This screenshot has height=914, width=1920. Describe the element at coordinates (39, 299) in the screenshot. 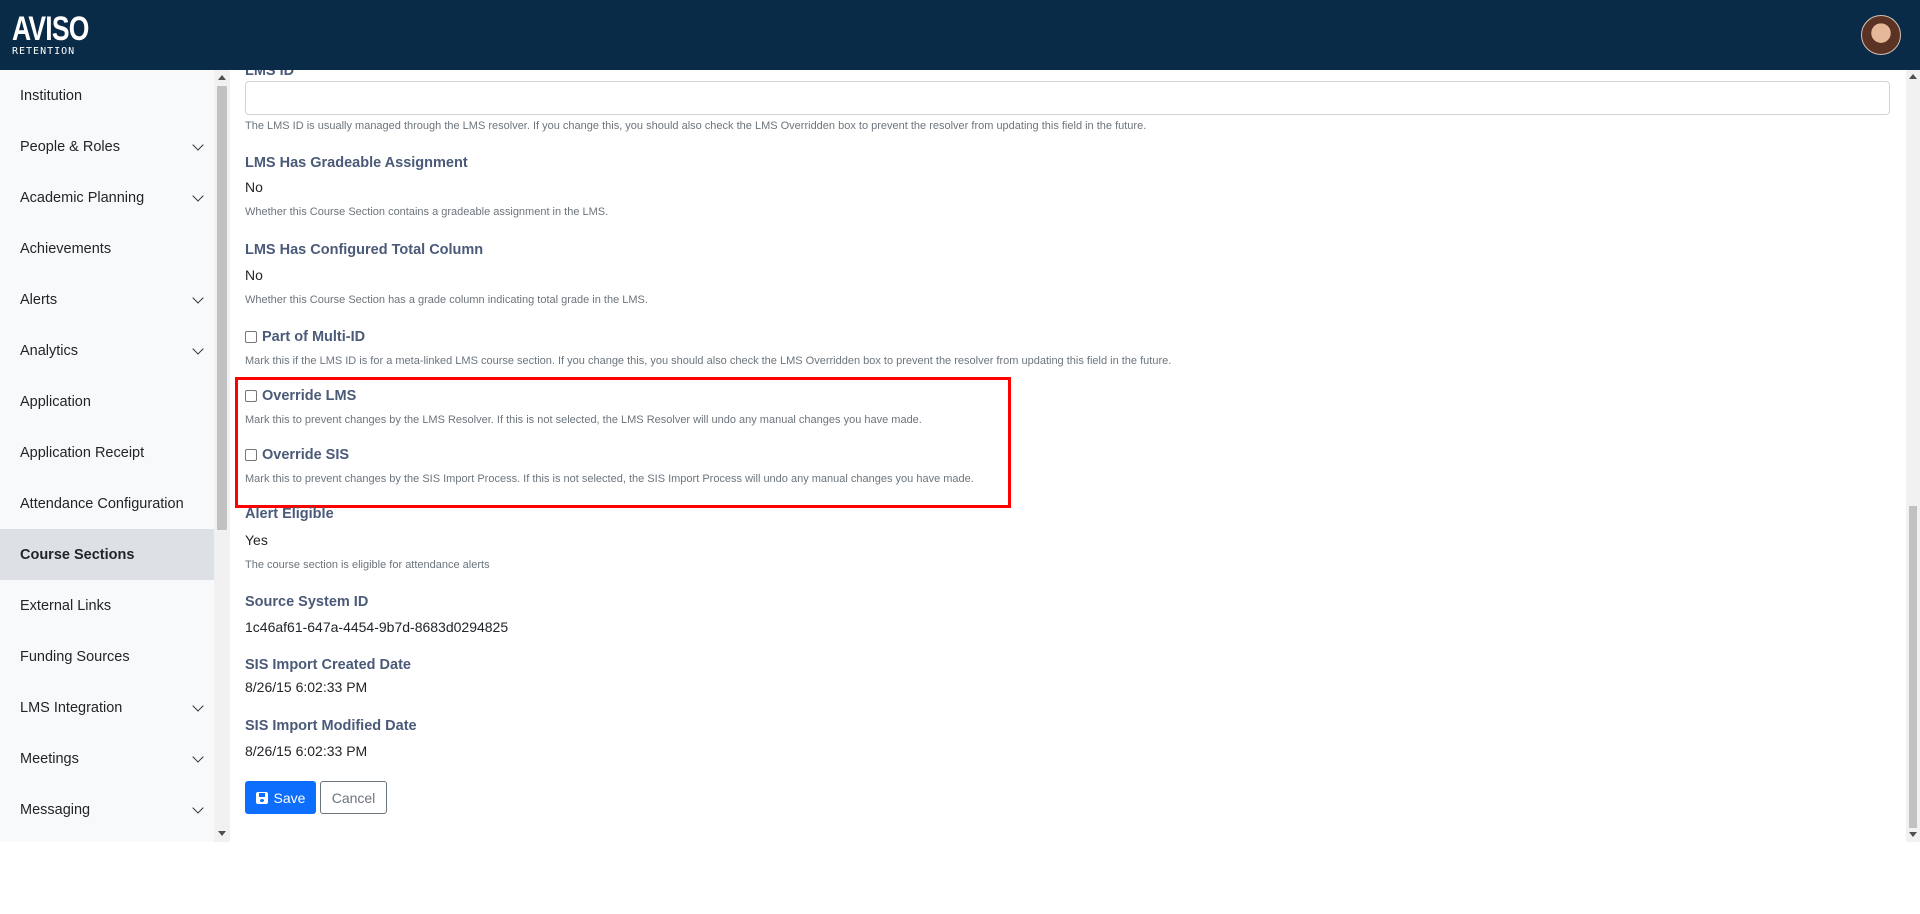

I see `sidebar-item-label: Alerts` at that location.